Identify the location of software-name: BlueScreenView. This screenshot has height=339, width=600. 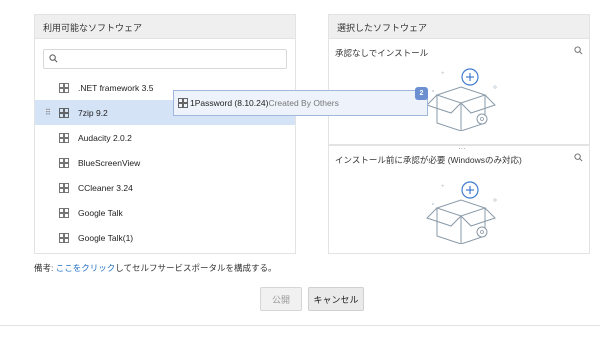
(109, 162).